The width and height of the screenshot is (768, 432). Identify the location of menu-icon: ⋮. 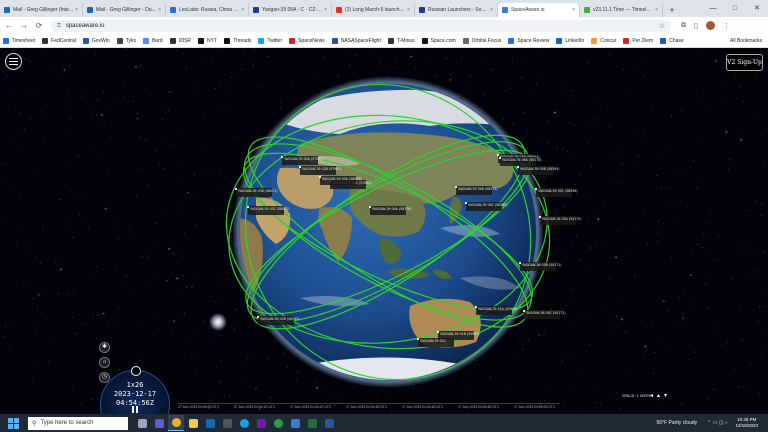
(726, 26).